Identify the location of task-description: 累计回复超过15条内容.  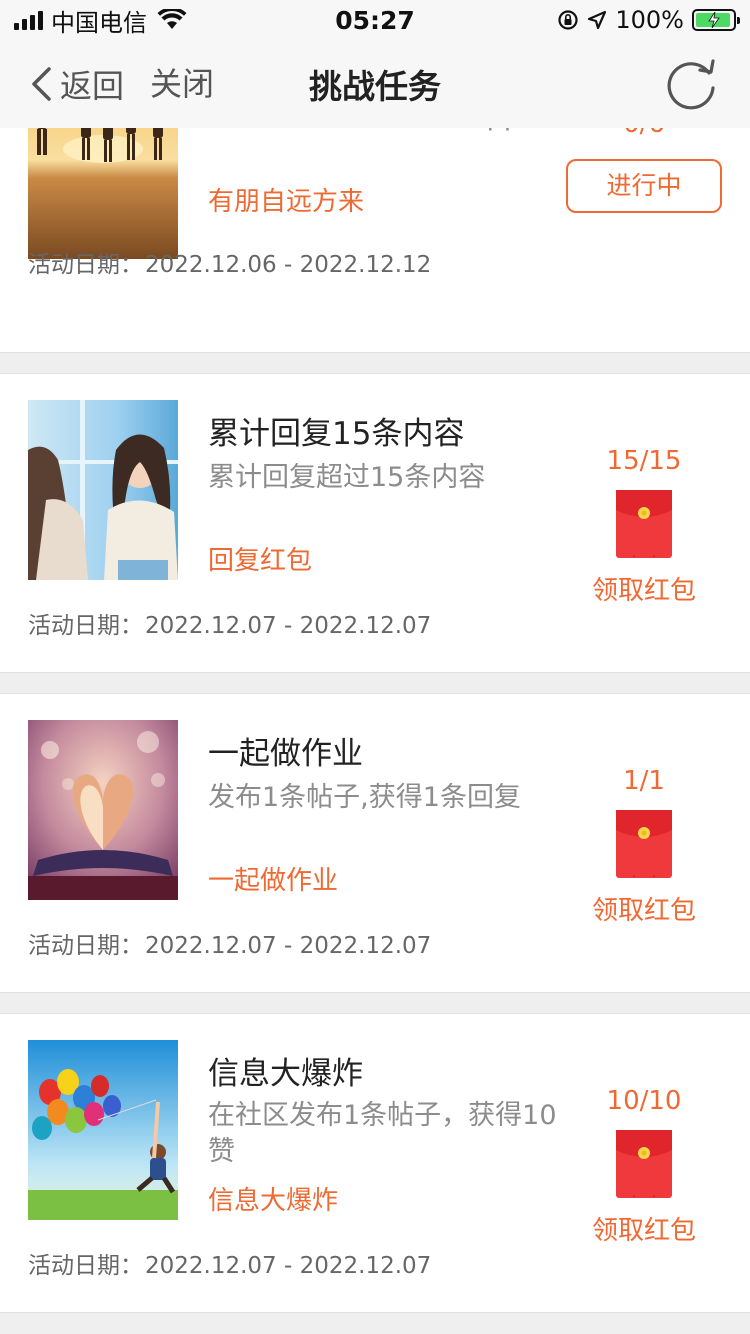
(347, 477).